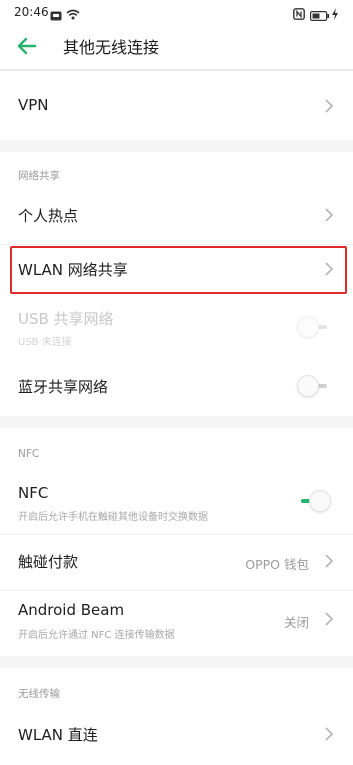 The width and height of the screenshot is (353, 765). What do you see at coordinates (45, 342) in the screenshot?
I see `row-subtitle: USB 未连接` at bounding box center [45, 342].